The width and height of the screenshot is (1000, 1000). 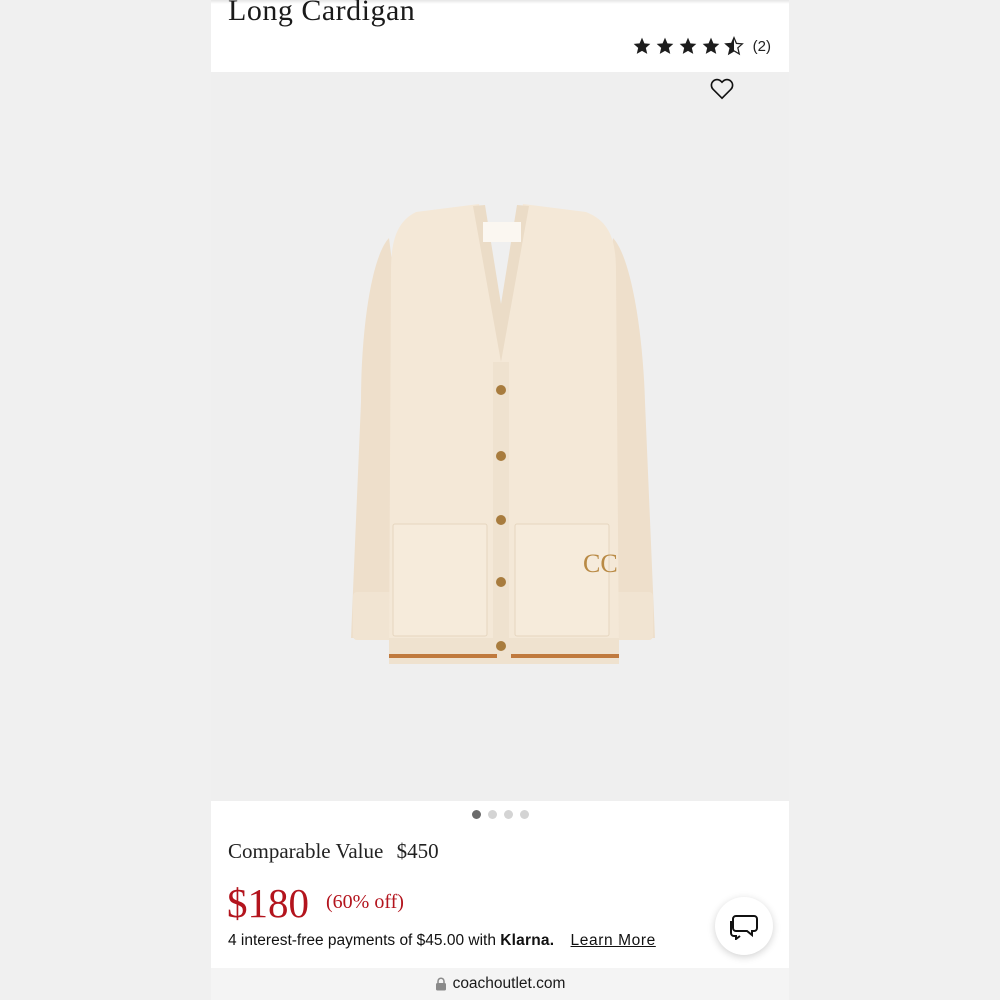 What do you see at coordinates (722, 89) in the screenshot?
I see `heart-outline-icon` at bounding box center [722, 89].